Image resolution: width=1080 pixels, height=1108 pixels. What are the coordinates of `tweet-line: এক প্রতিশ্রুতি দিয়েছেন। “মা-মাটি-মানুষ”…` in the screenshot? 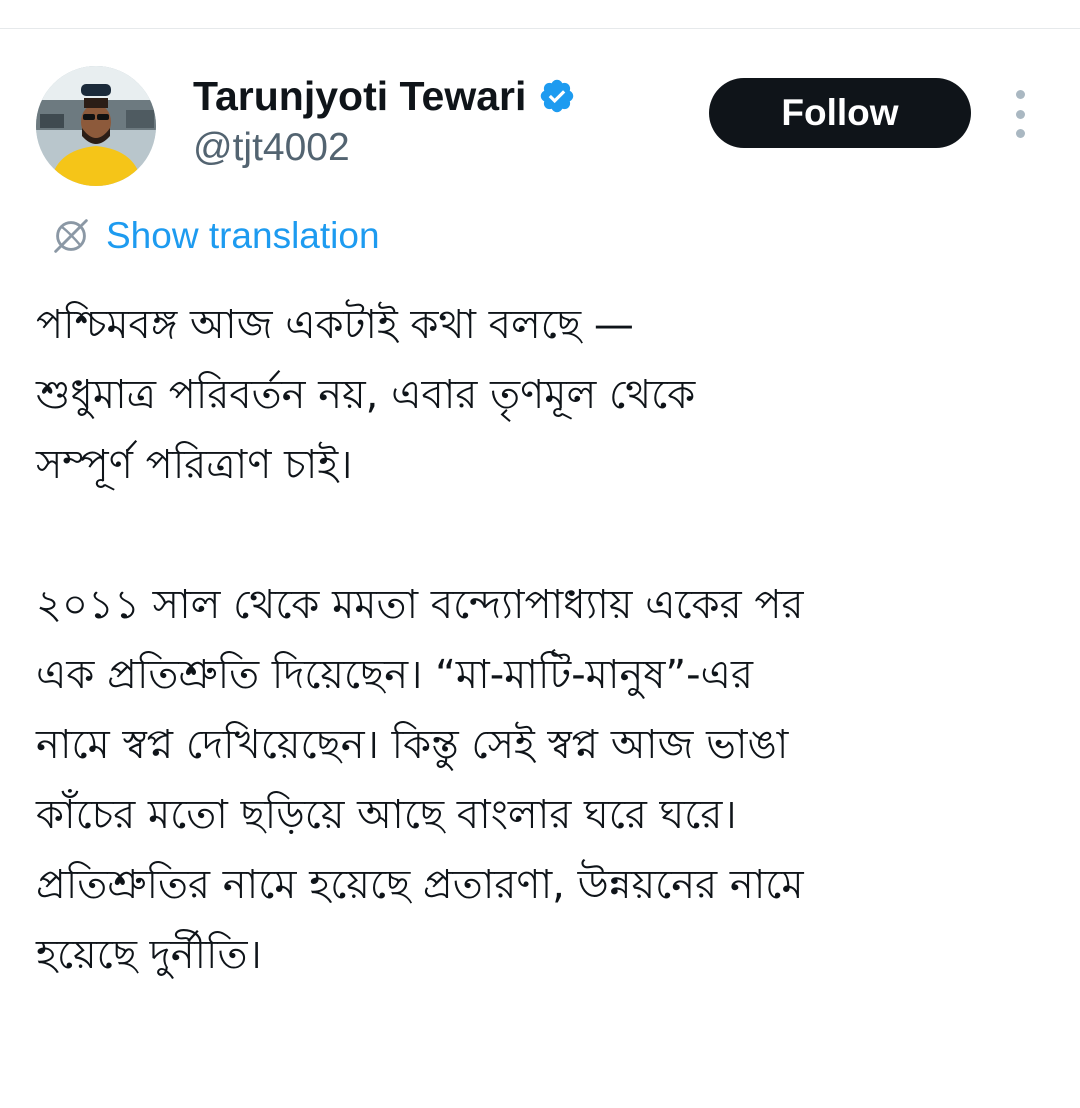 It's located at (394, 675).